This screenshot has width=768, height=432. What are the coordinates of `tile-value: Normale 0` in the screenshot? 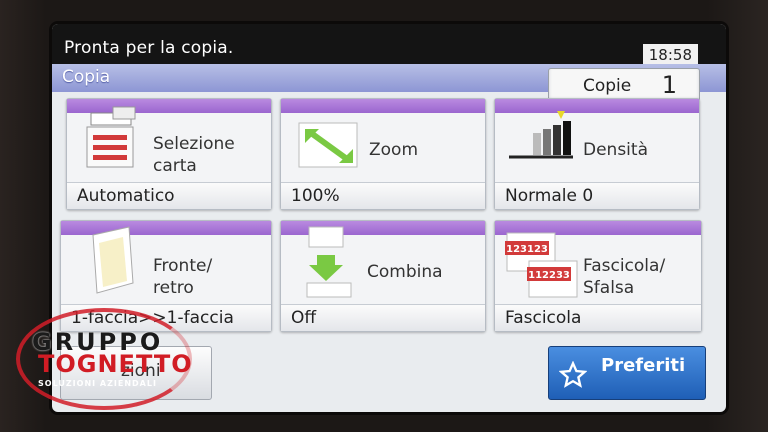 It's located at (597, 195).